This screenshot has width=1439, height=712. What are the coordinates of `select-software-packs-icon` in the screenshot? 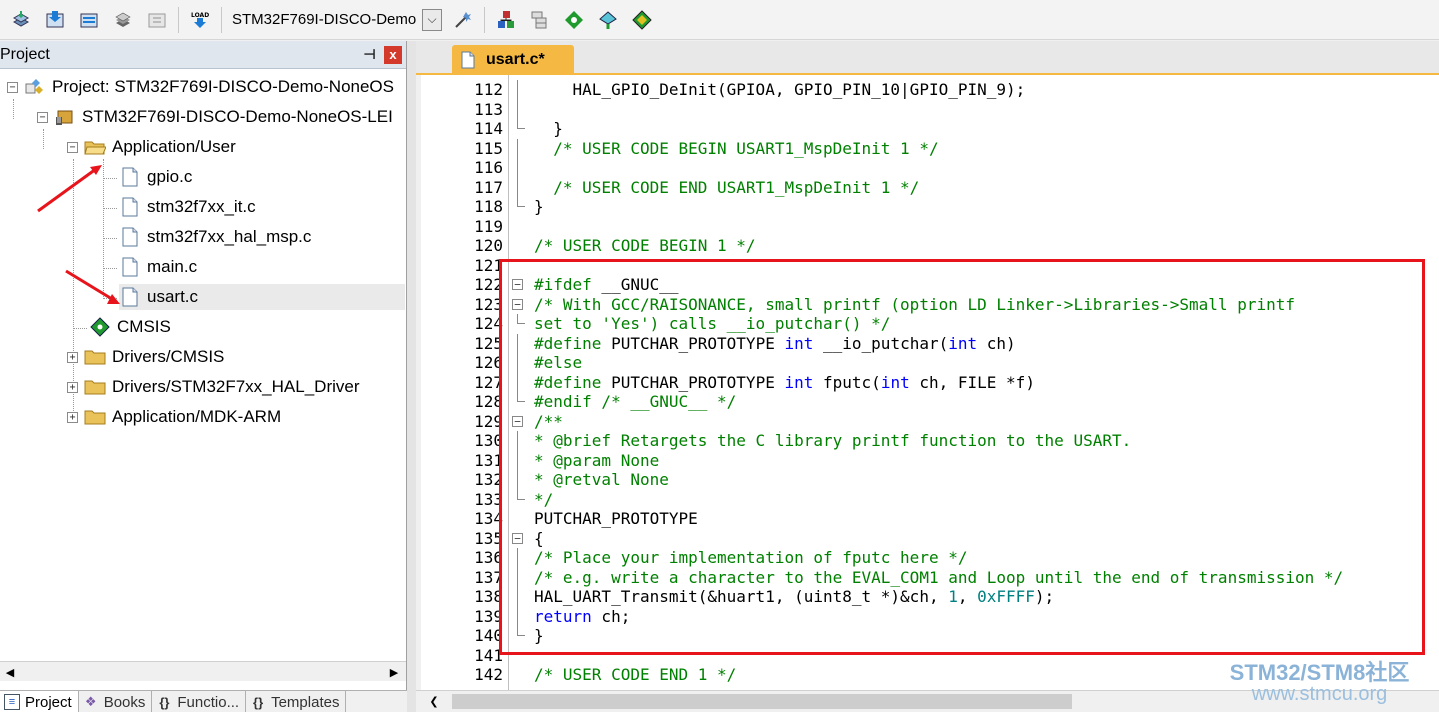 It's located at (642, 20).